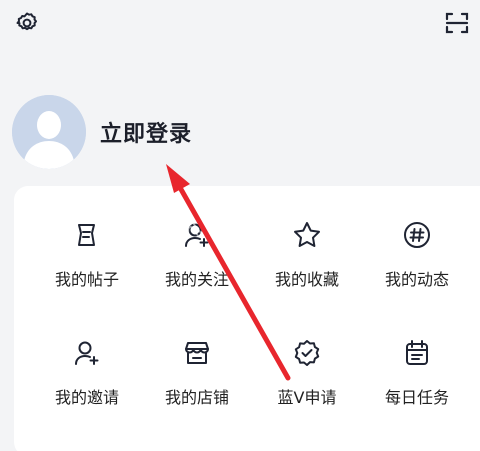  What do you see at coordinates (87, 353) in the screenshot?
I see `invite-user-icon` at bounding box center [87, 353].